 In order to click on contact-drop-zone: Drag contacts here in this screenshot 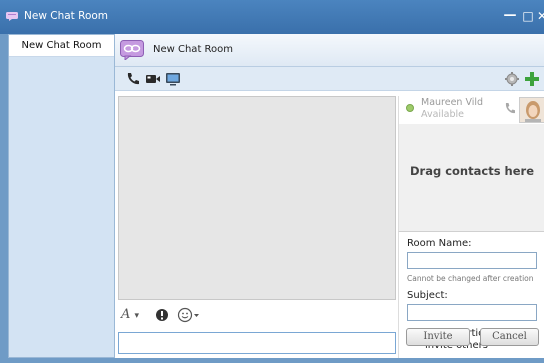, I will do `click(471, 178)`.